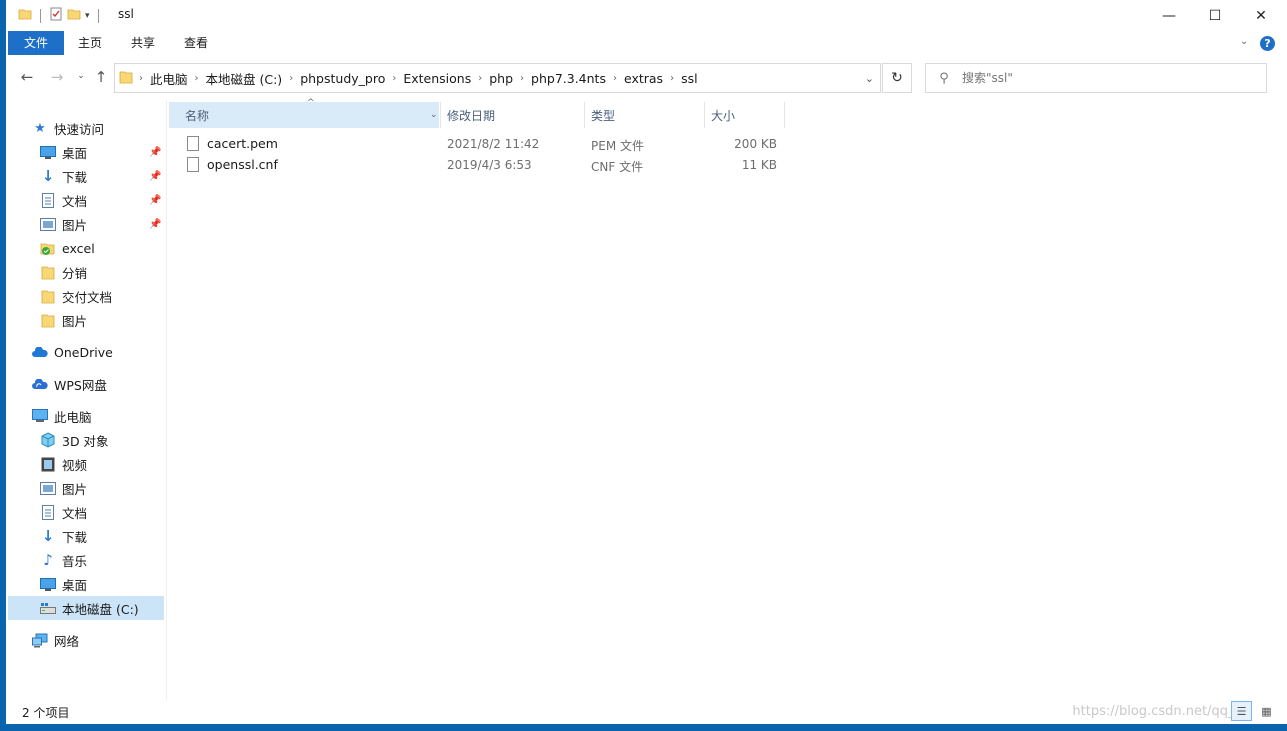 Image resolution: width=1287 pixels, height=731 pixels. Describe the element at coordinates (83, 352) in the screenshot. I see `sidebar-item-label: OneDrive` at that location.